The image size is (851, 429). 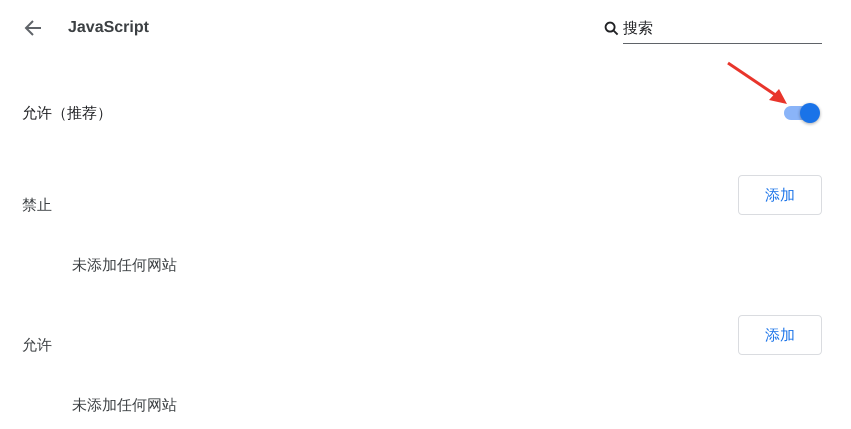 I want to click on page-title: JavaScript, so click(x=108, y=28).